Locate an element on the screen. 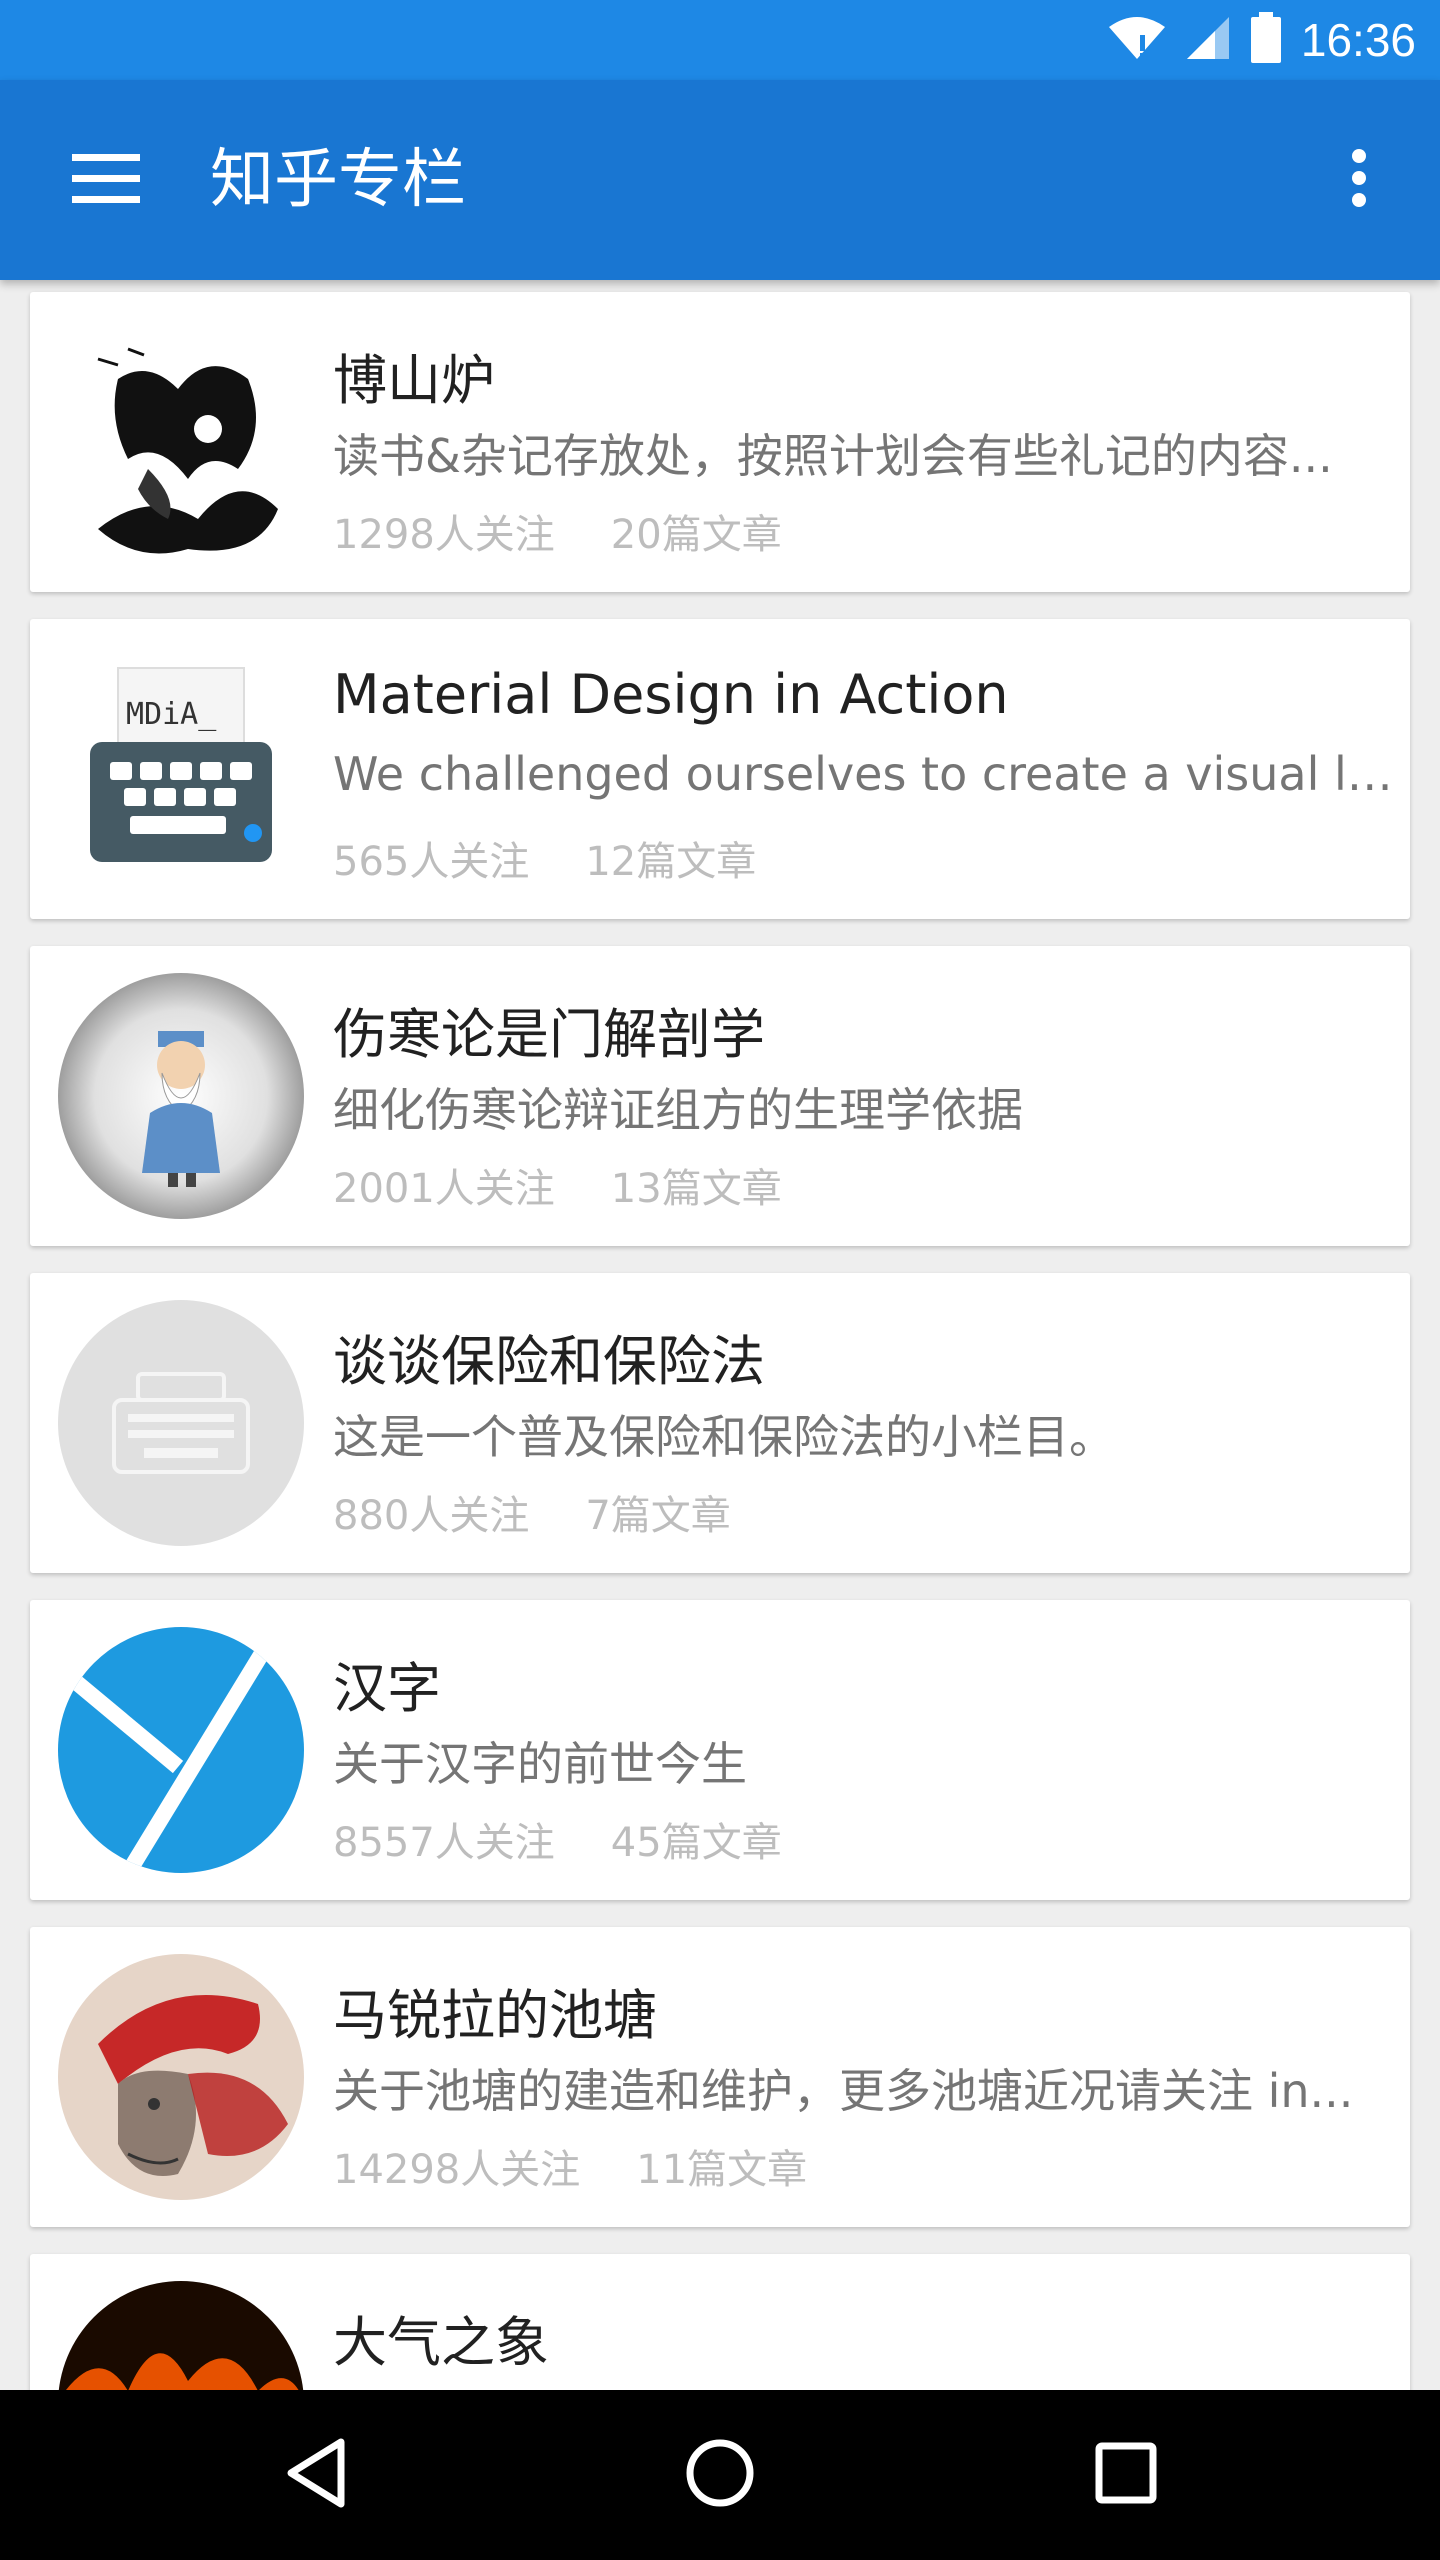  column-title: 马锐拉的池塘 is located at coordinates (495, 2015).